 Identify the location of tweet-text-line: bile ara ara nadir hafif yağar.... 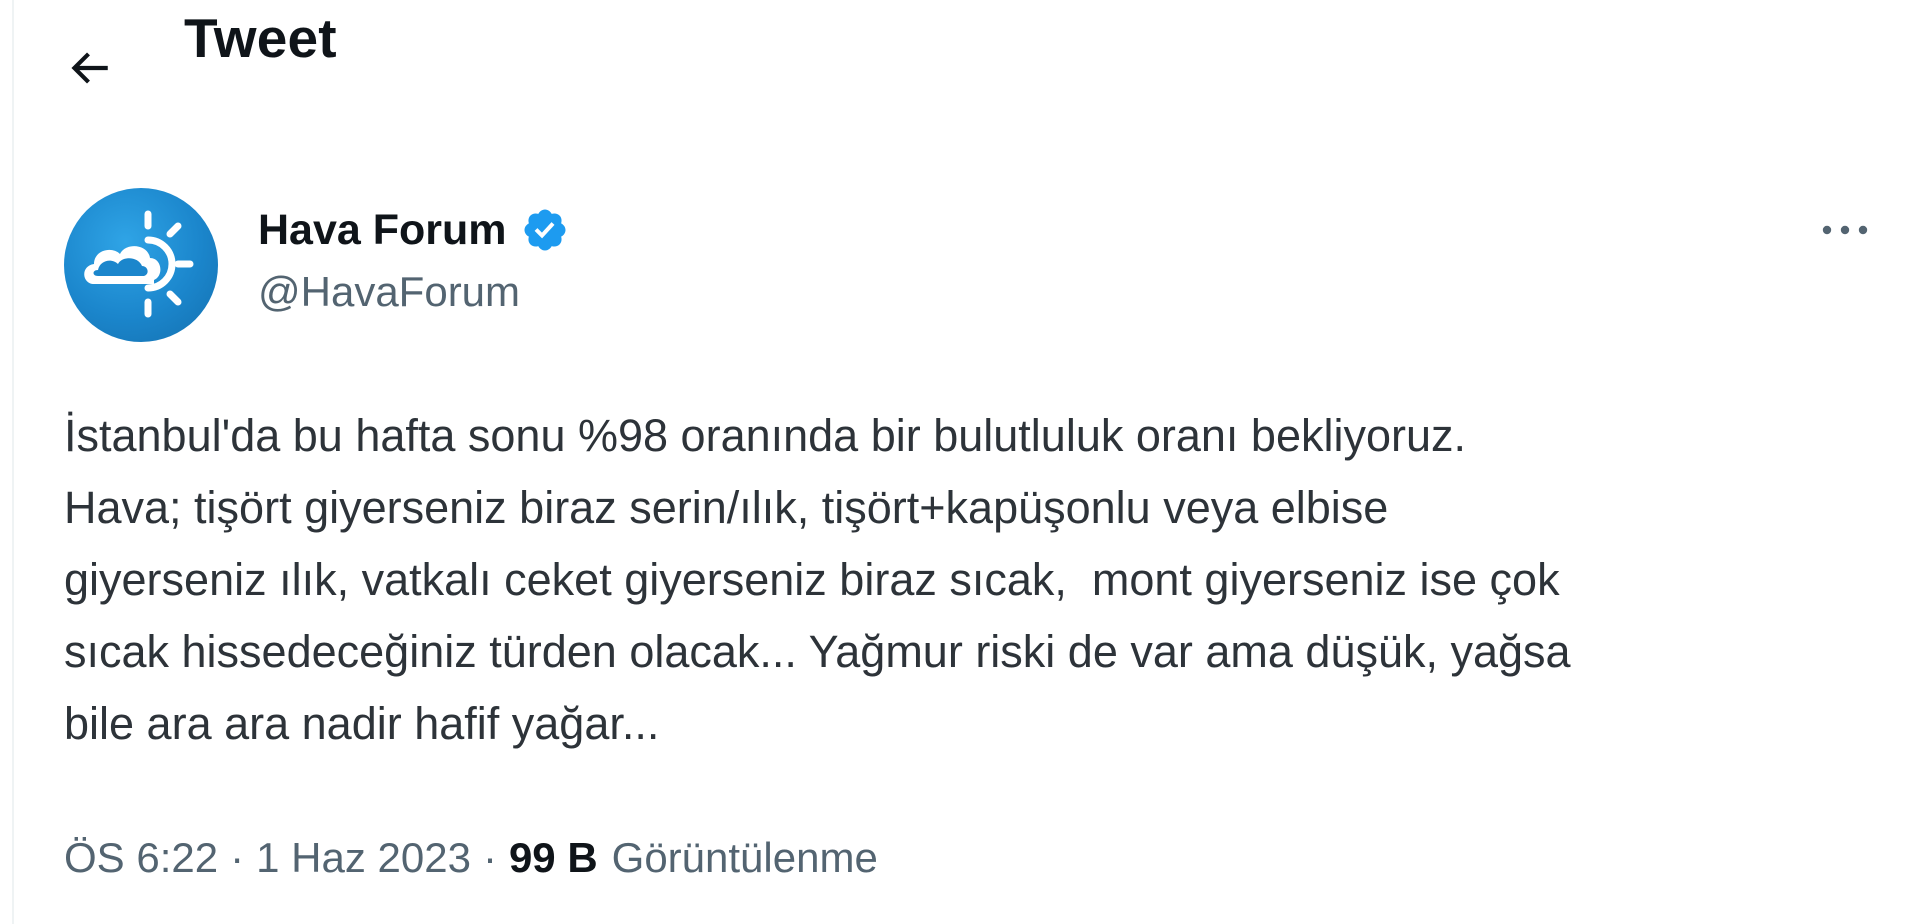
(362, 723).